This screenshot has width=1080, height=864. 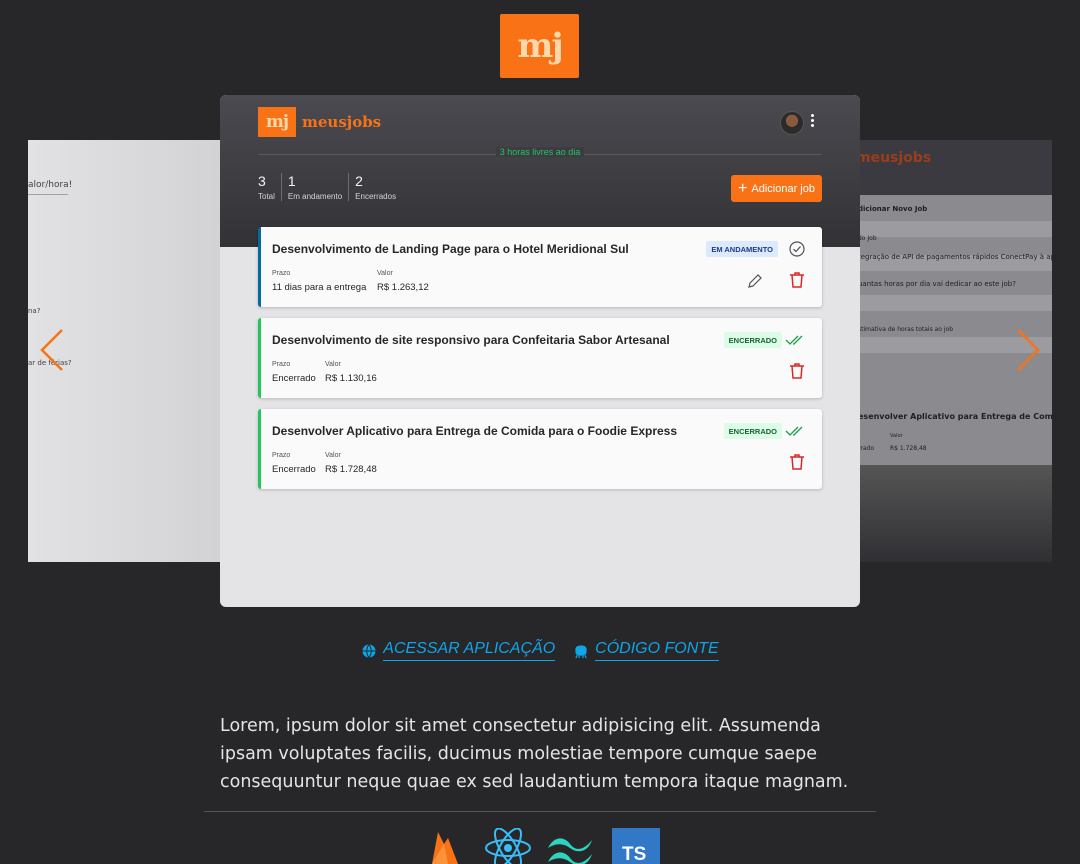 What do you see at coordinates (896, 436) in the screenshot?
I see `slide-text: Valor` at bounding box center [896, 436].